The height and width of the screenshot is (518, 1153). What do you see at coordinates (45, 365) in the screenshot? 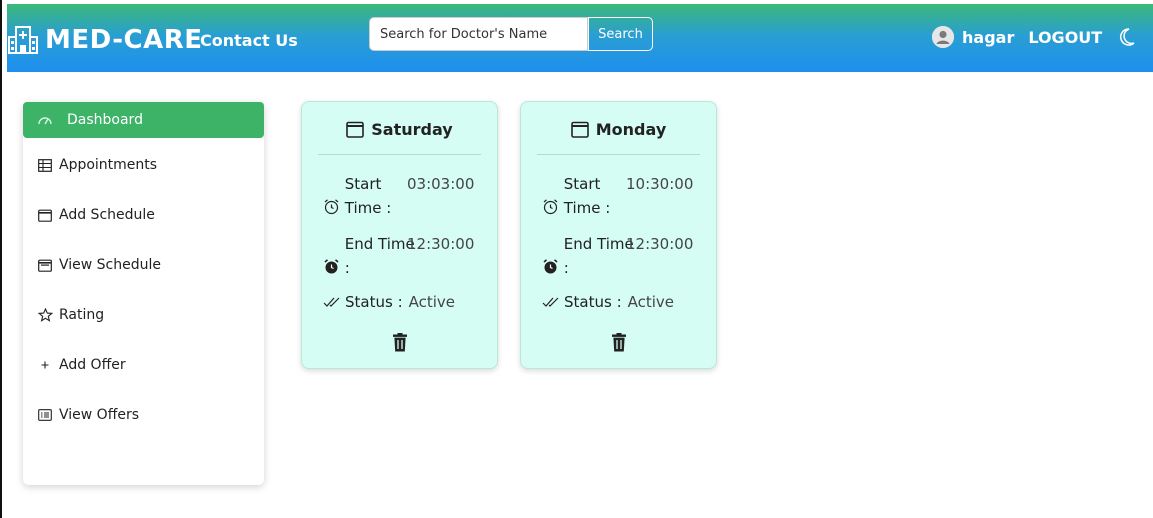
I see `plus-icon` at bounding box center [45, 365].